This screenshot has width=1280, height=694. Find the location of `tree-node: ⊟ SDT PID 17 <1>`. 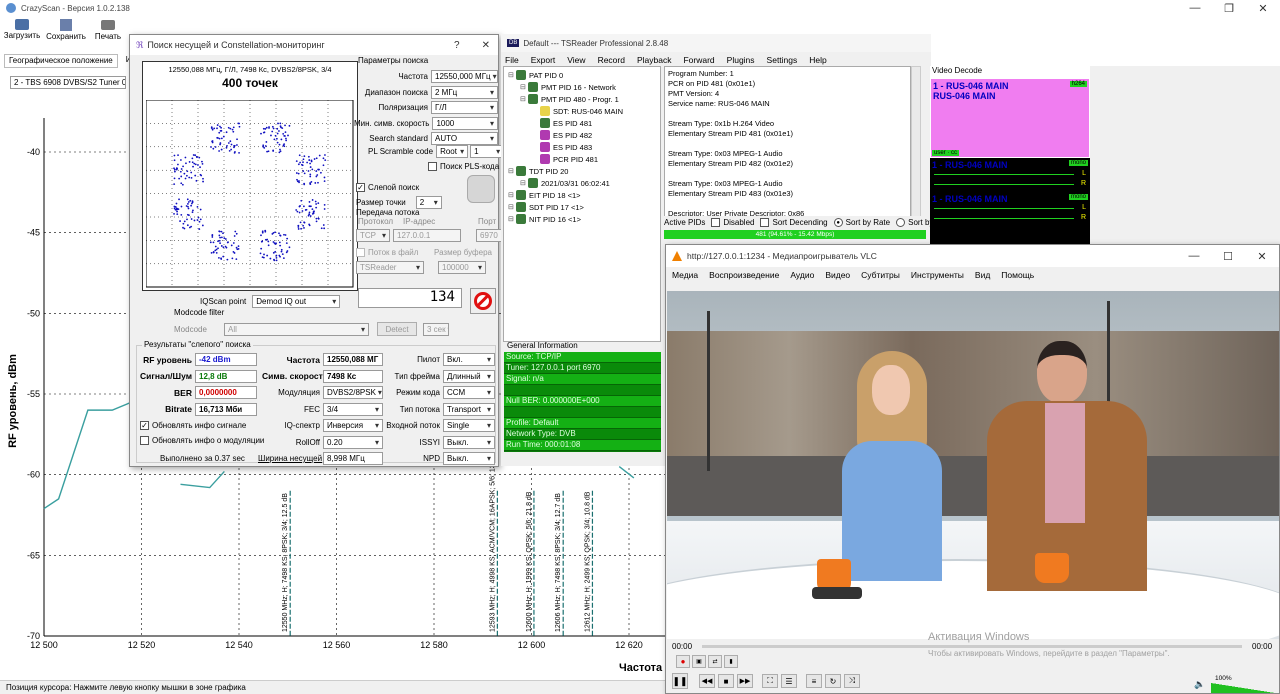

tree-node: ⊟ SDT PID 17 <1> is located at coordinates (582, 207).